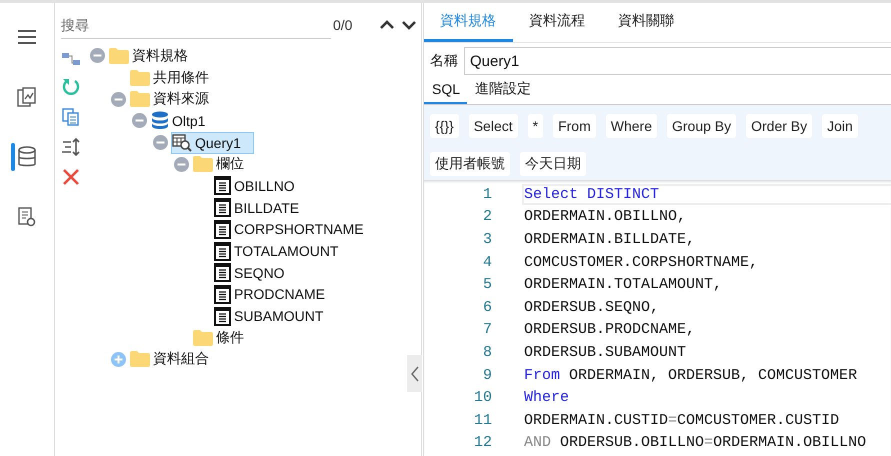  What do you see at coordinates (623, 285) in the screenshot?
I see `code-line: ORDERMAIN.TOTALAMOUNT,` at bounding box center [623, 285].